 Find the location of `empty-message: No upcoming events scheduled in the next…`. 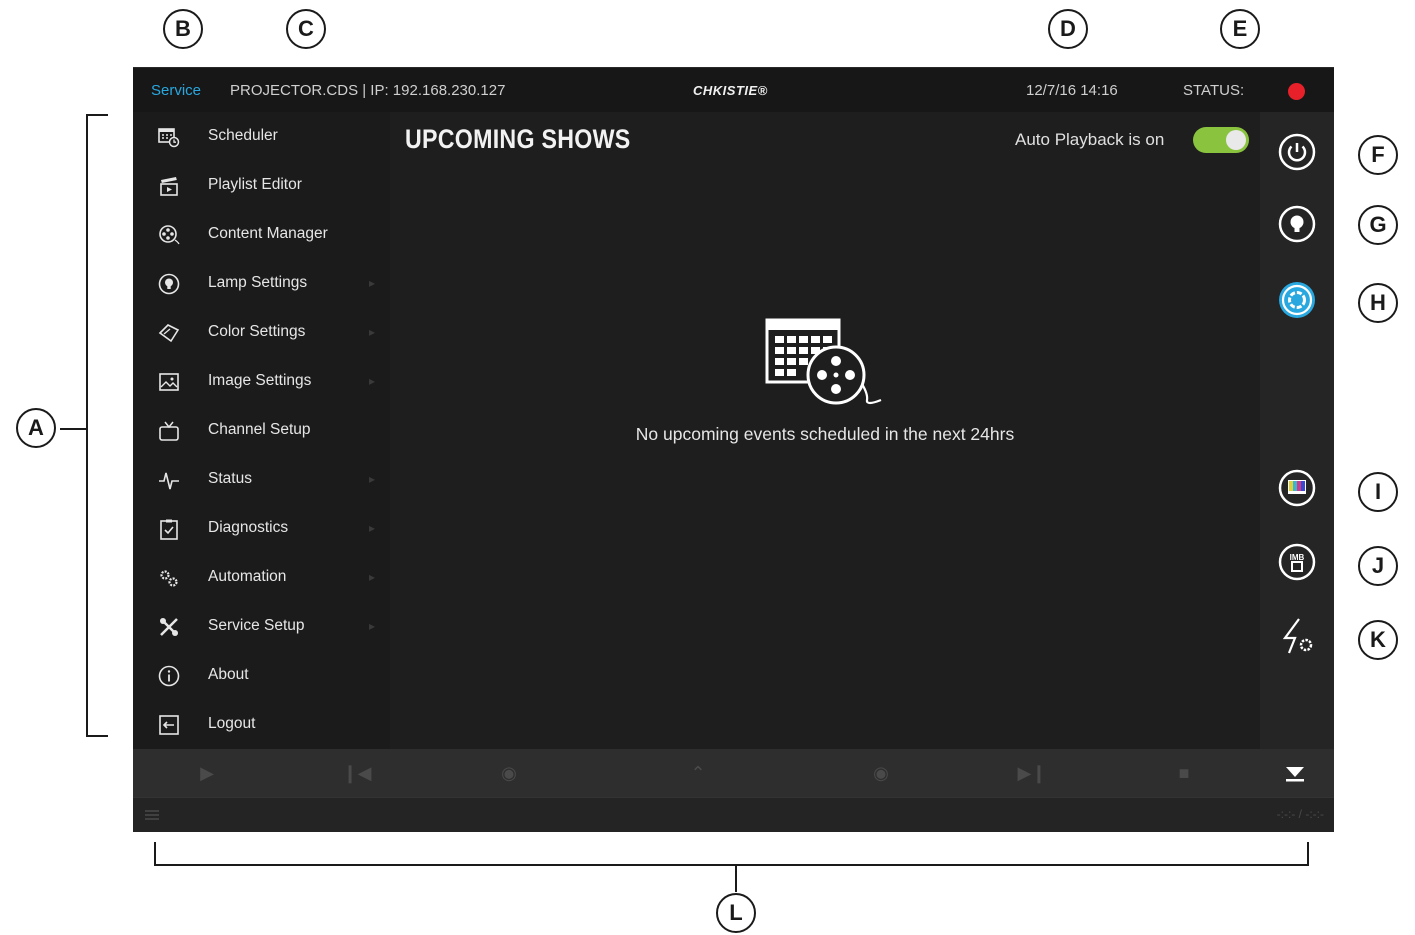

empty-message: No upcoming events scheduled in the next… is located at coordinates (825, 434).